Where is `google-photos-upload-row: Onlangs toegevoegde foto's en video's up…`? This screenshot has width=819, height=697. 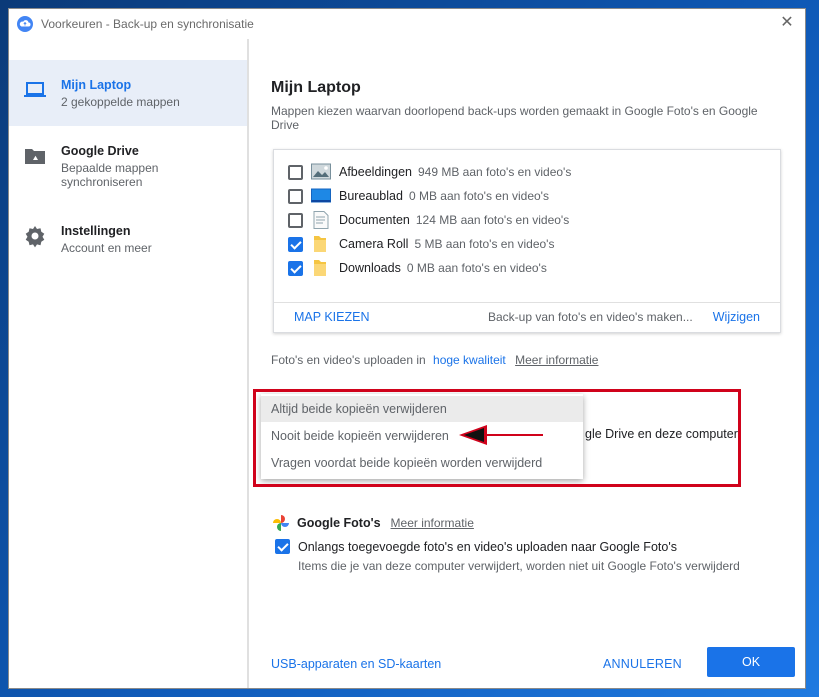 google-photos-upload-row: Onlangs toegevoegde foto's en video's up… is located at coordinates (476, 546).